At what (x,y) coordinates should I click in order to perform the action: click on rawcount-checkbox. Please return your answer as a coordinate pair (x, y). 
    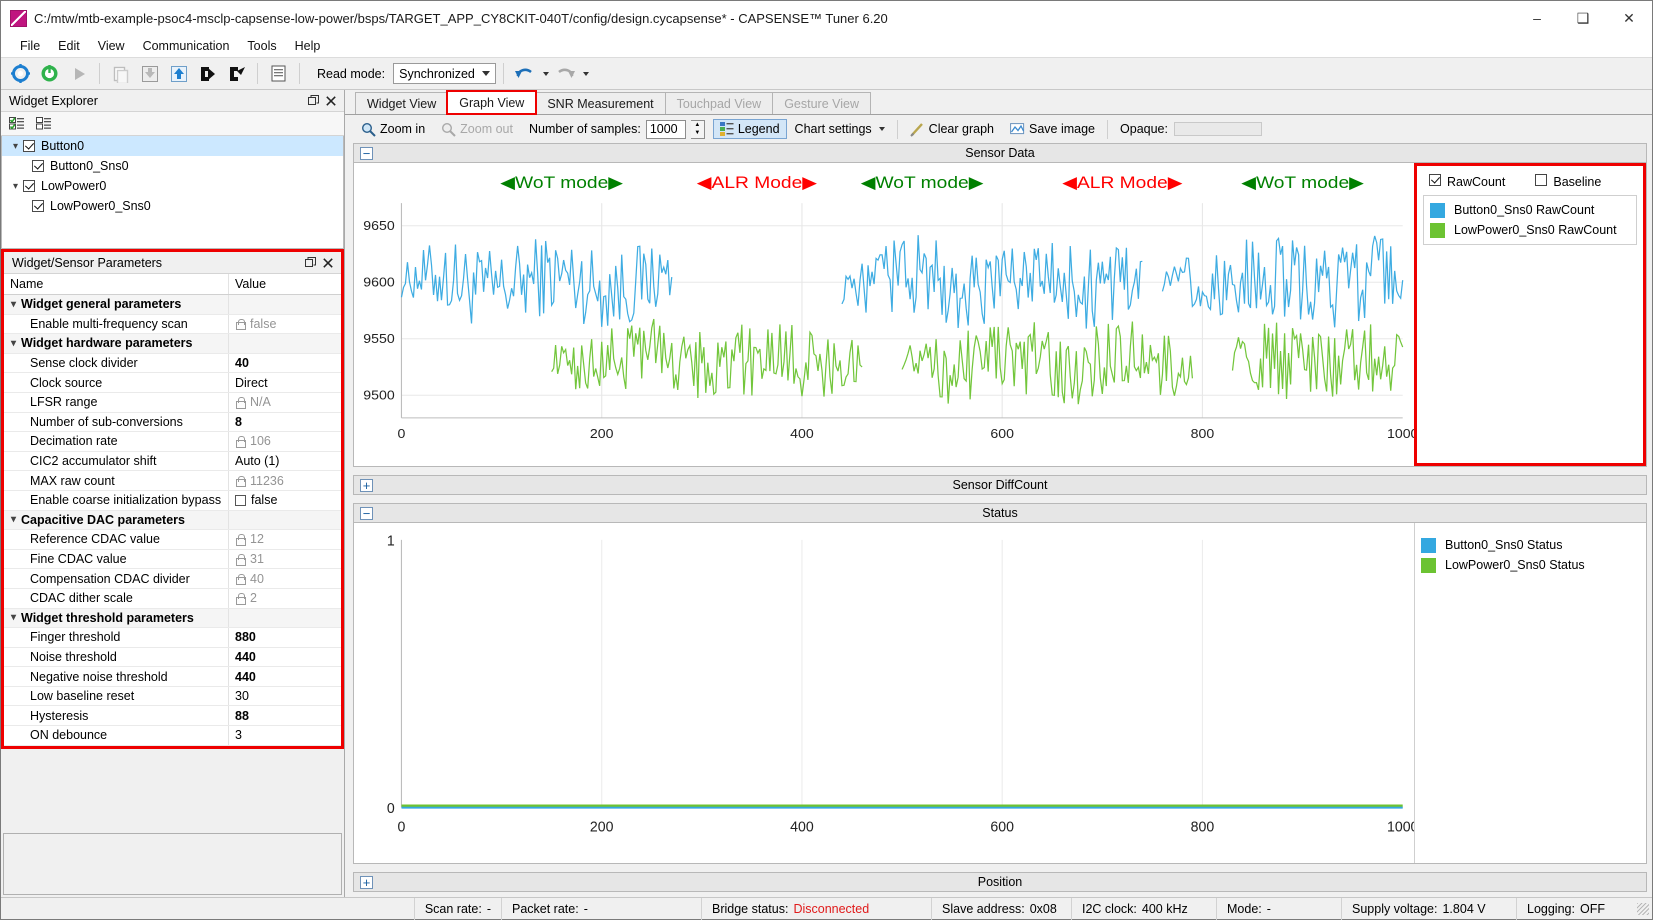
    Looking at the image, I should click on (1435, 180).